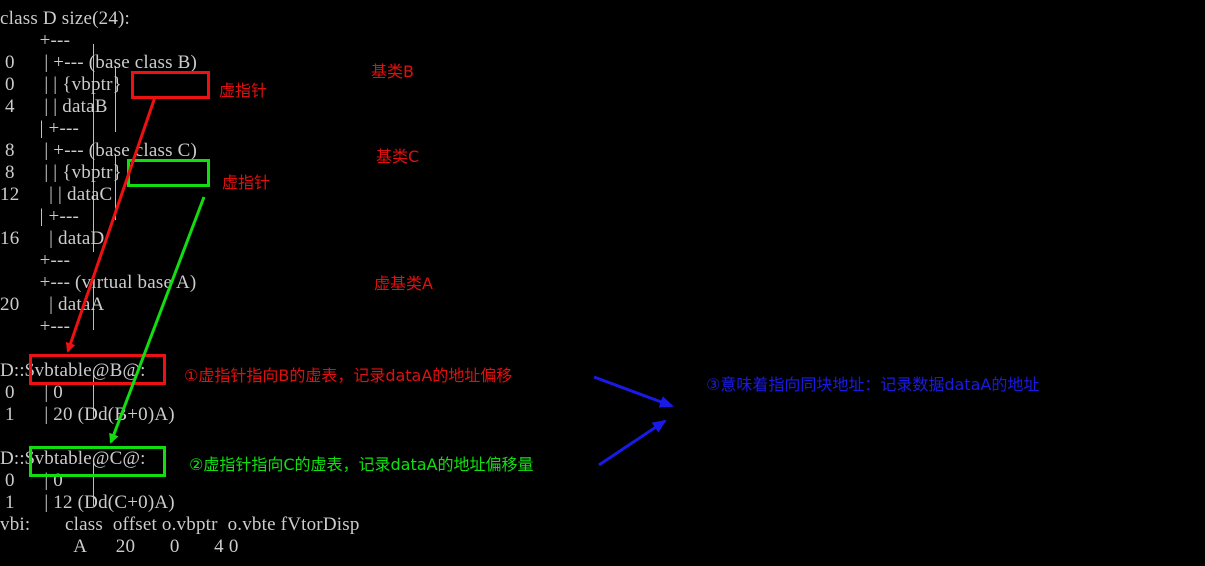 The image size is (1205, 566). I want to click on note-same-address: ③意味着指向同块地址：记录数据dataA的地址, so click(873, 384).